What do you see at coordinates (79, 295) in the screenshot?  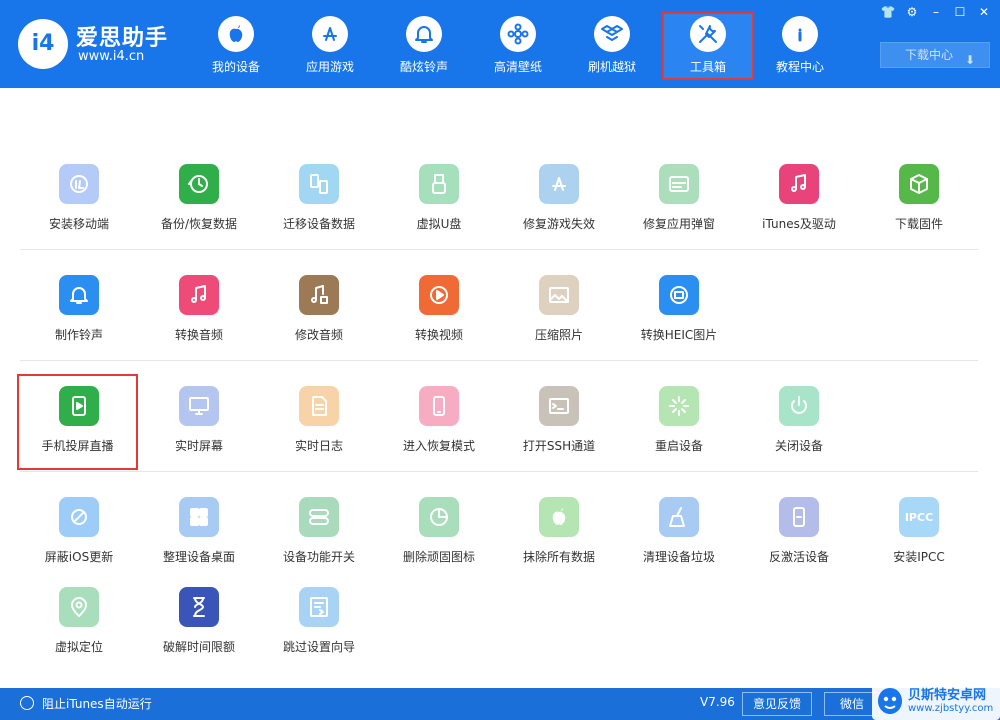 I see `bell-plus-icon` at bounding box center [79, 295].